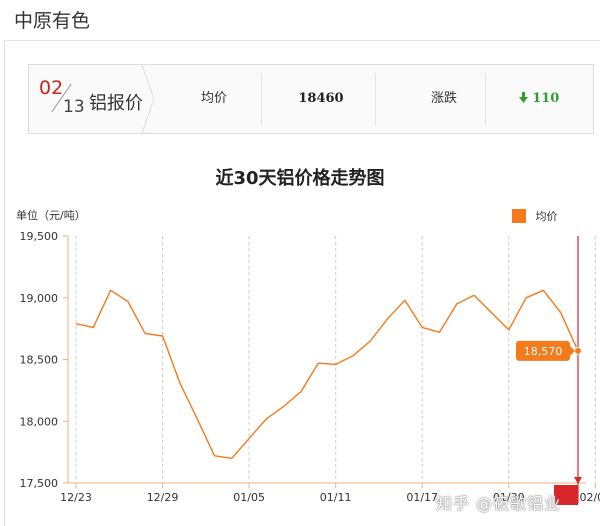 The width and height of the screenshot is (600, 526). Describe the element at coordinates (336, 497) in the screenshot. I see `x-tick-label: 01/11` at that location.